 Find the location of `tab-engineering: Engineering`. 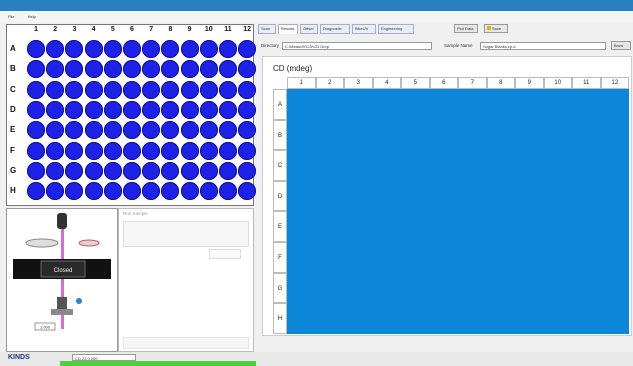

tab-engineering: Engineering is located at coordinates (396, 29).